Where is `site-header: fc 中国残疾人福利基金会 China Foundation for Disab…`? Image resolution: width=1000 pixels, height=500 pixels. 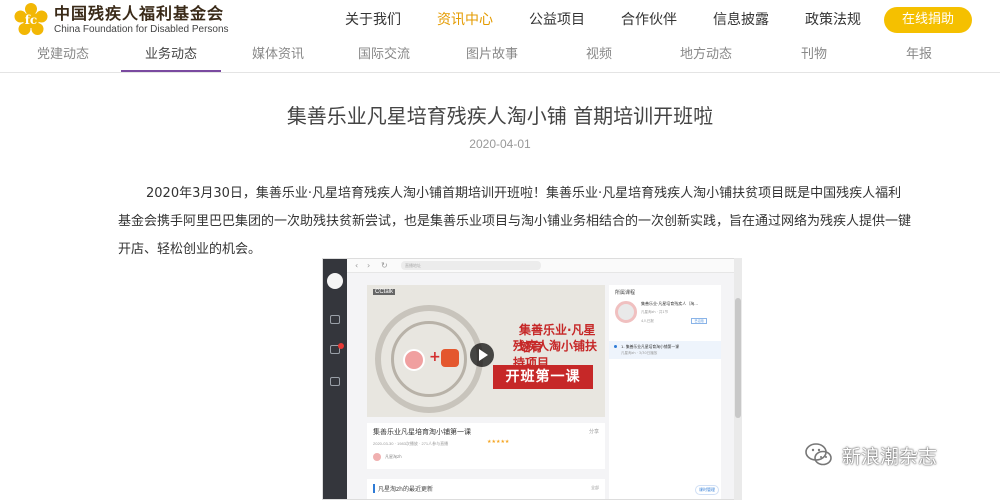 site-header: fc 中国残疾人福利基金会 China Foundation for Disab… is located at coordinates (500, 20).